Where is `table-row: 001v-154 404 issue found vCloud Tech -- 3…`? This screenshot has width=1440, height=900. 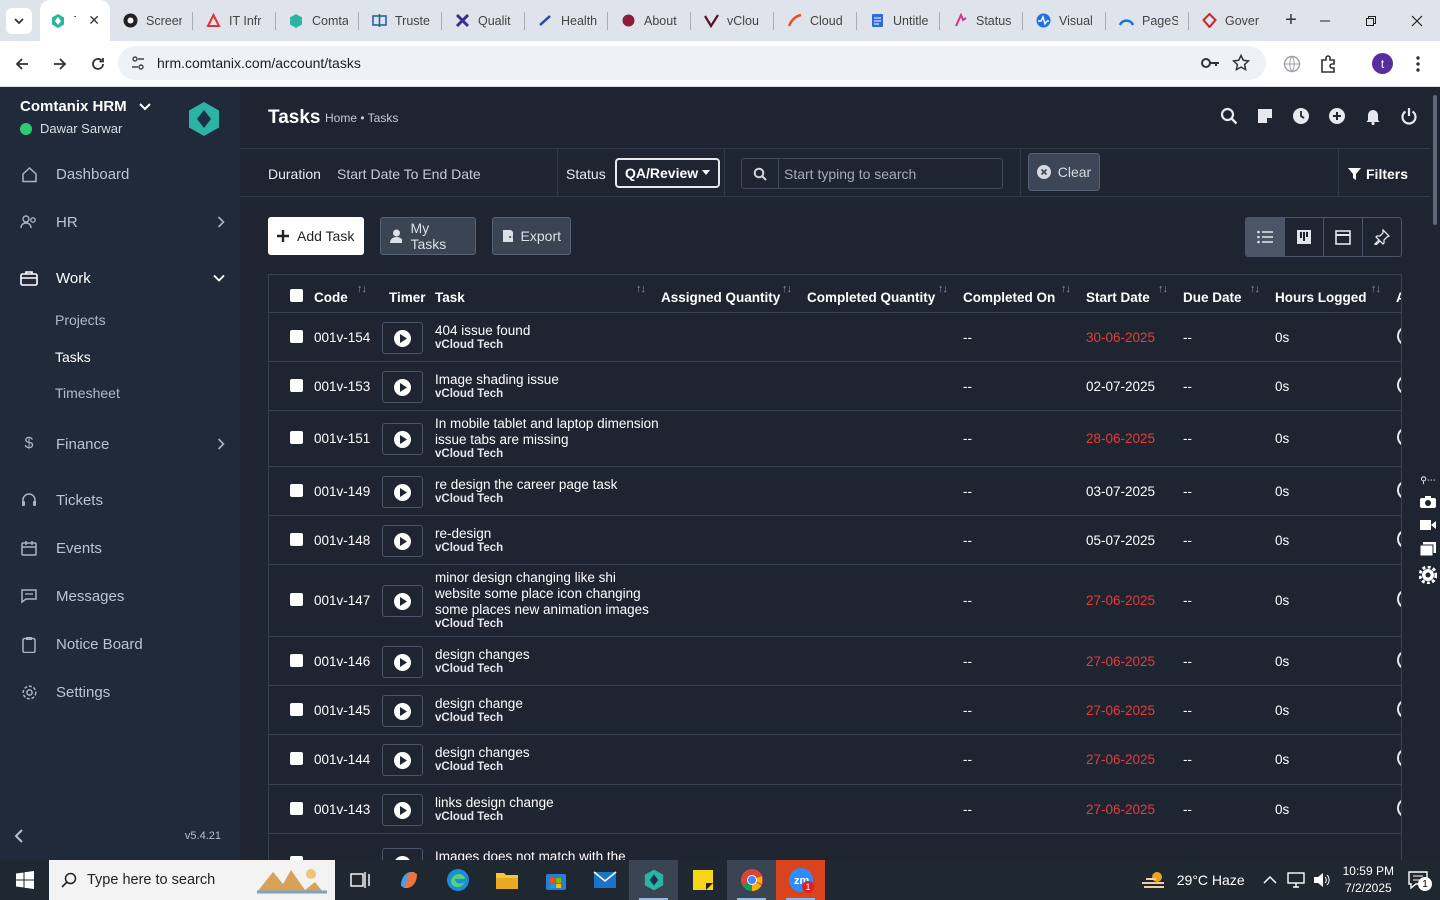 table-row: 001v-154 404 issue found vCloud Tech -- 3… is located at coordinates (835, 337).